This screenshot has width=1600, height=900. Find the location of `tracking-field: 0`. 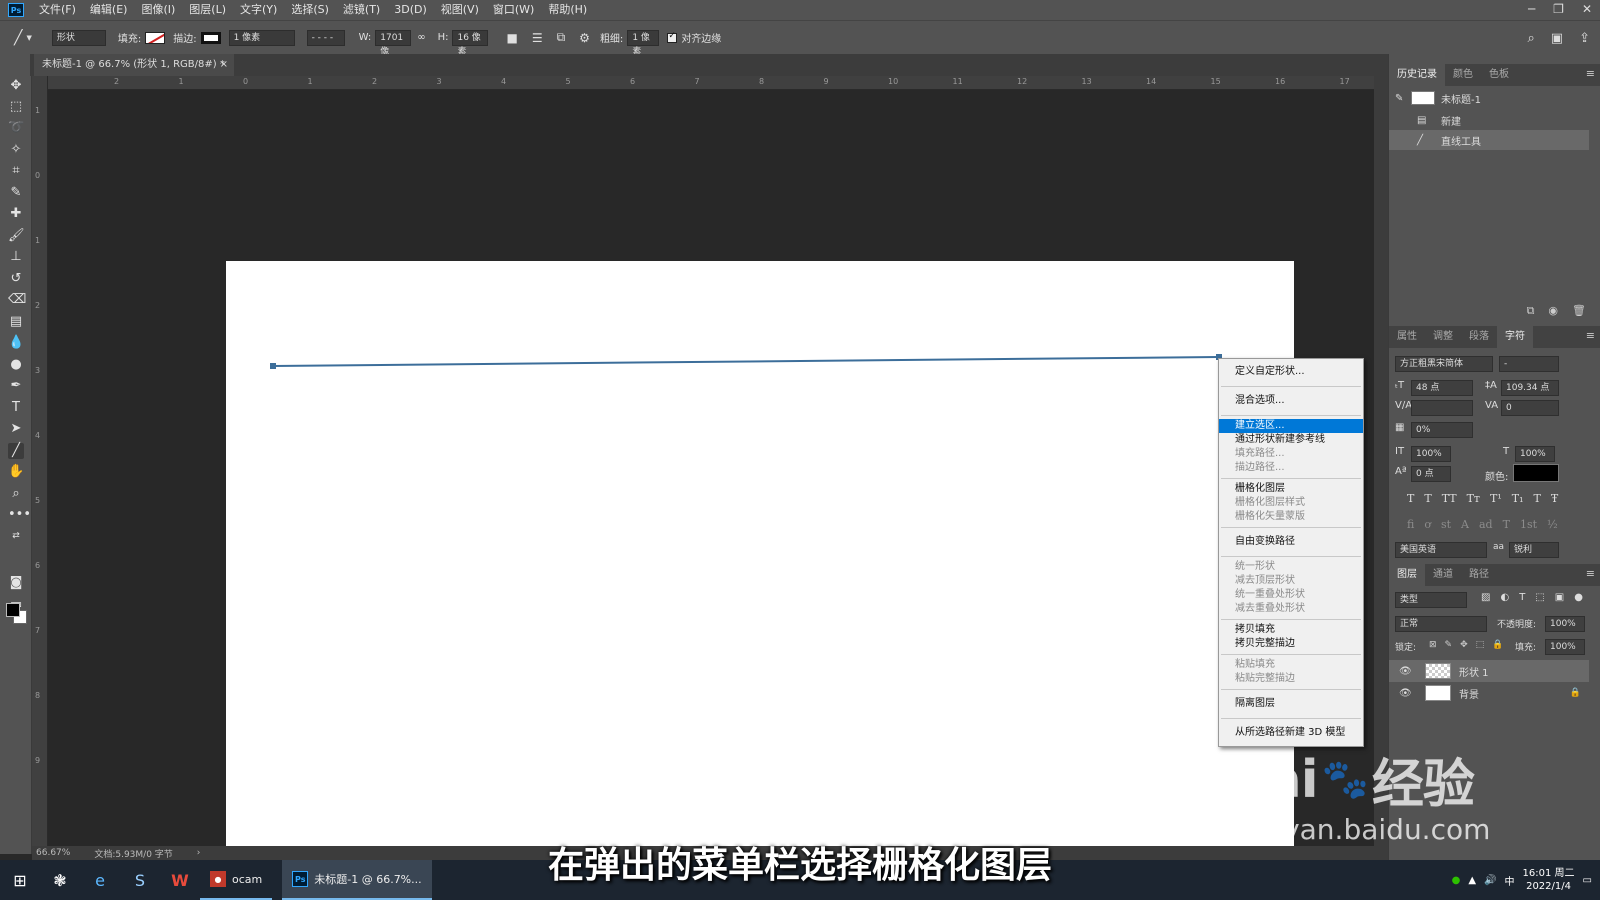

tracking-field: 0 is located at coordinates (1530, 408).